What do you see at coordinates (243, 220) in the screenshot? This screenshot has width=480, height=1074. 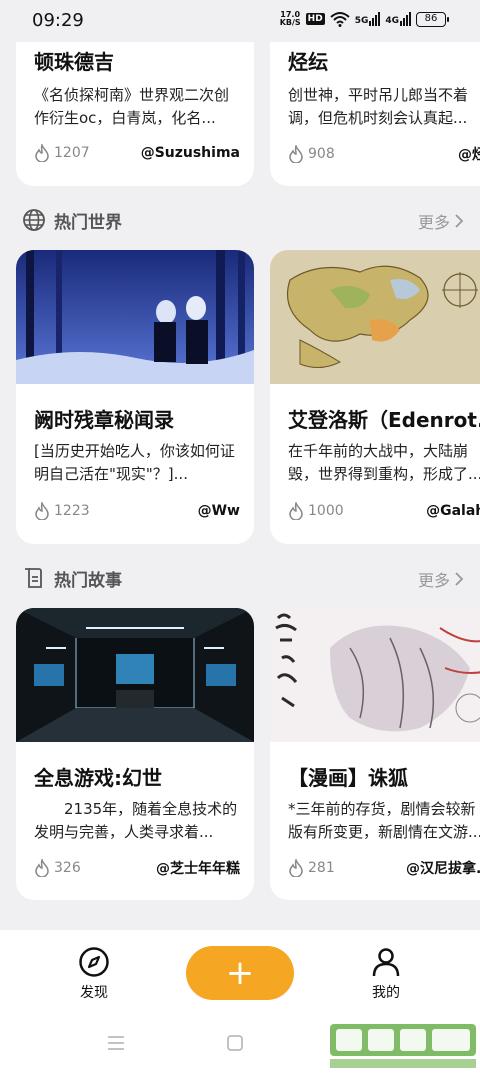 I see `section-header-worlds: 热门世界 更多` at bounding box center [243, 220].